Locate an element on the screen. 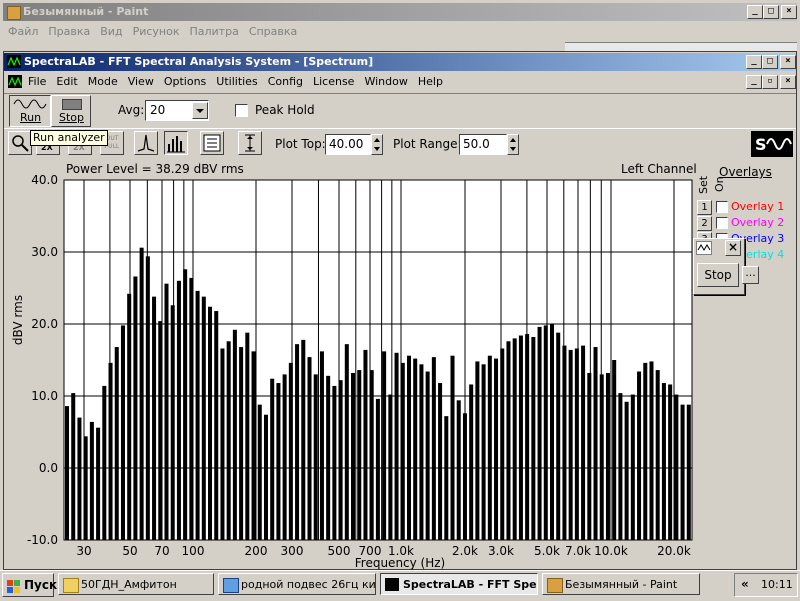 The image size is (800, 601). paint-maximize-button: □ is located at coordinates (771, 12).